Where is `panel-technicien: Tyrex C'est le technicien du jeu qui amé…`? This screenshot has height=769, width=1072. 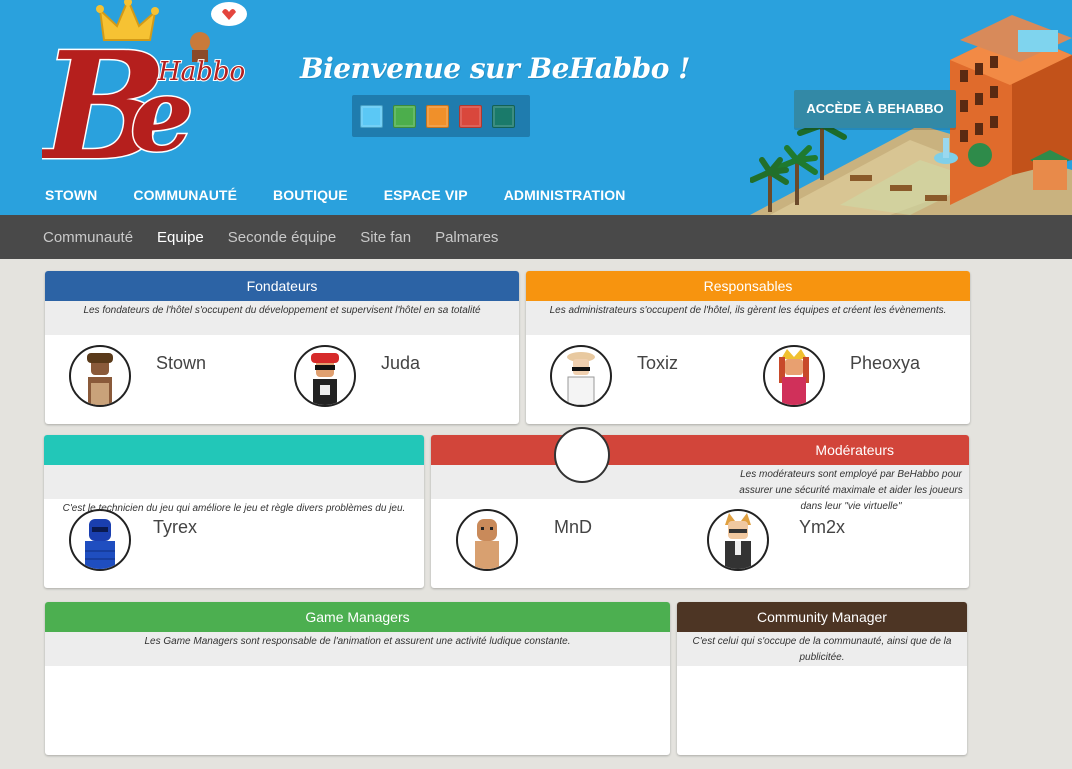 panel-technicien: Tyrex C'est le technicien du jeu qui amé… is located at coordinates (234, 511).